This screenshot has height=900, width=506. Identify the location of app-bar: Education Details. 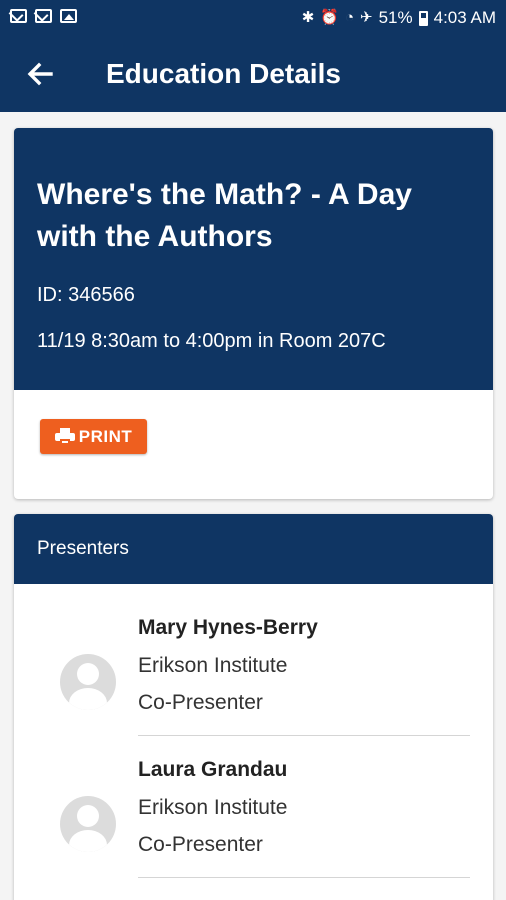
(253, 74).